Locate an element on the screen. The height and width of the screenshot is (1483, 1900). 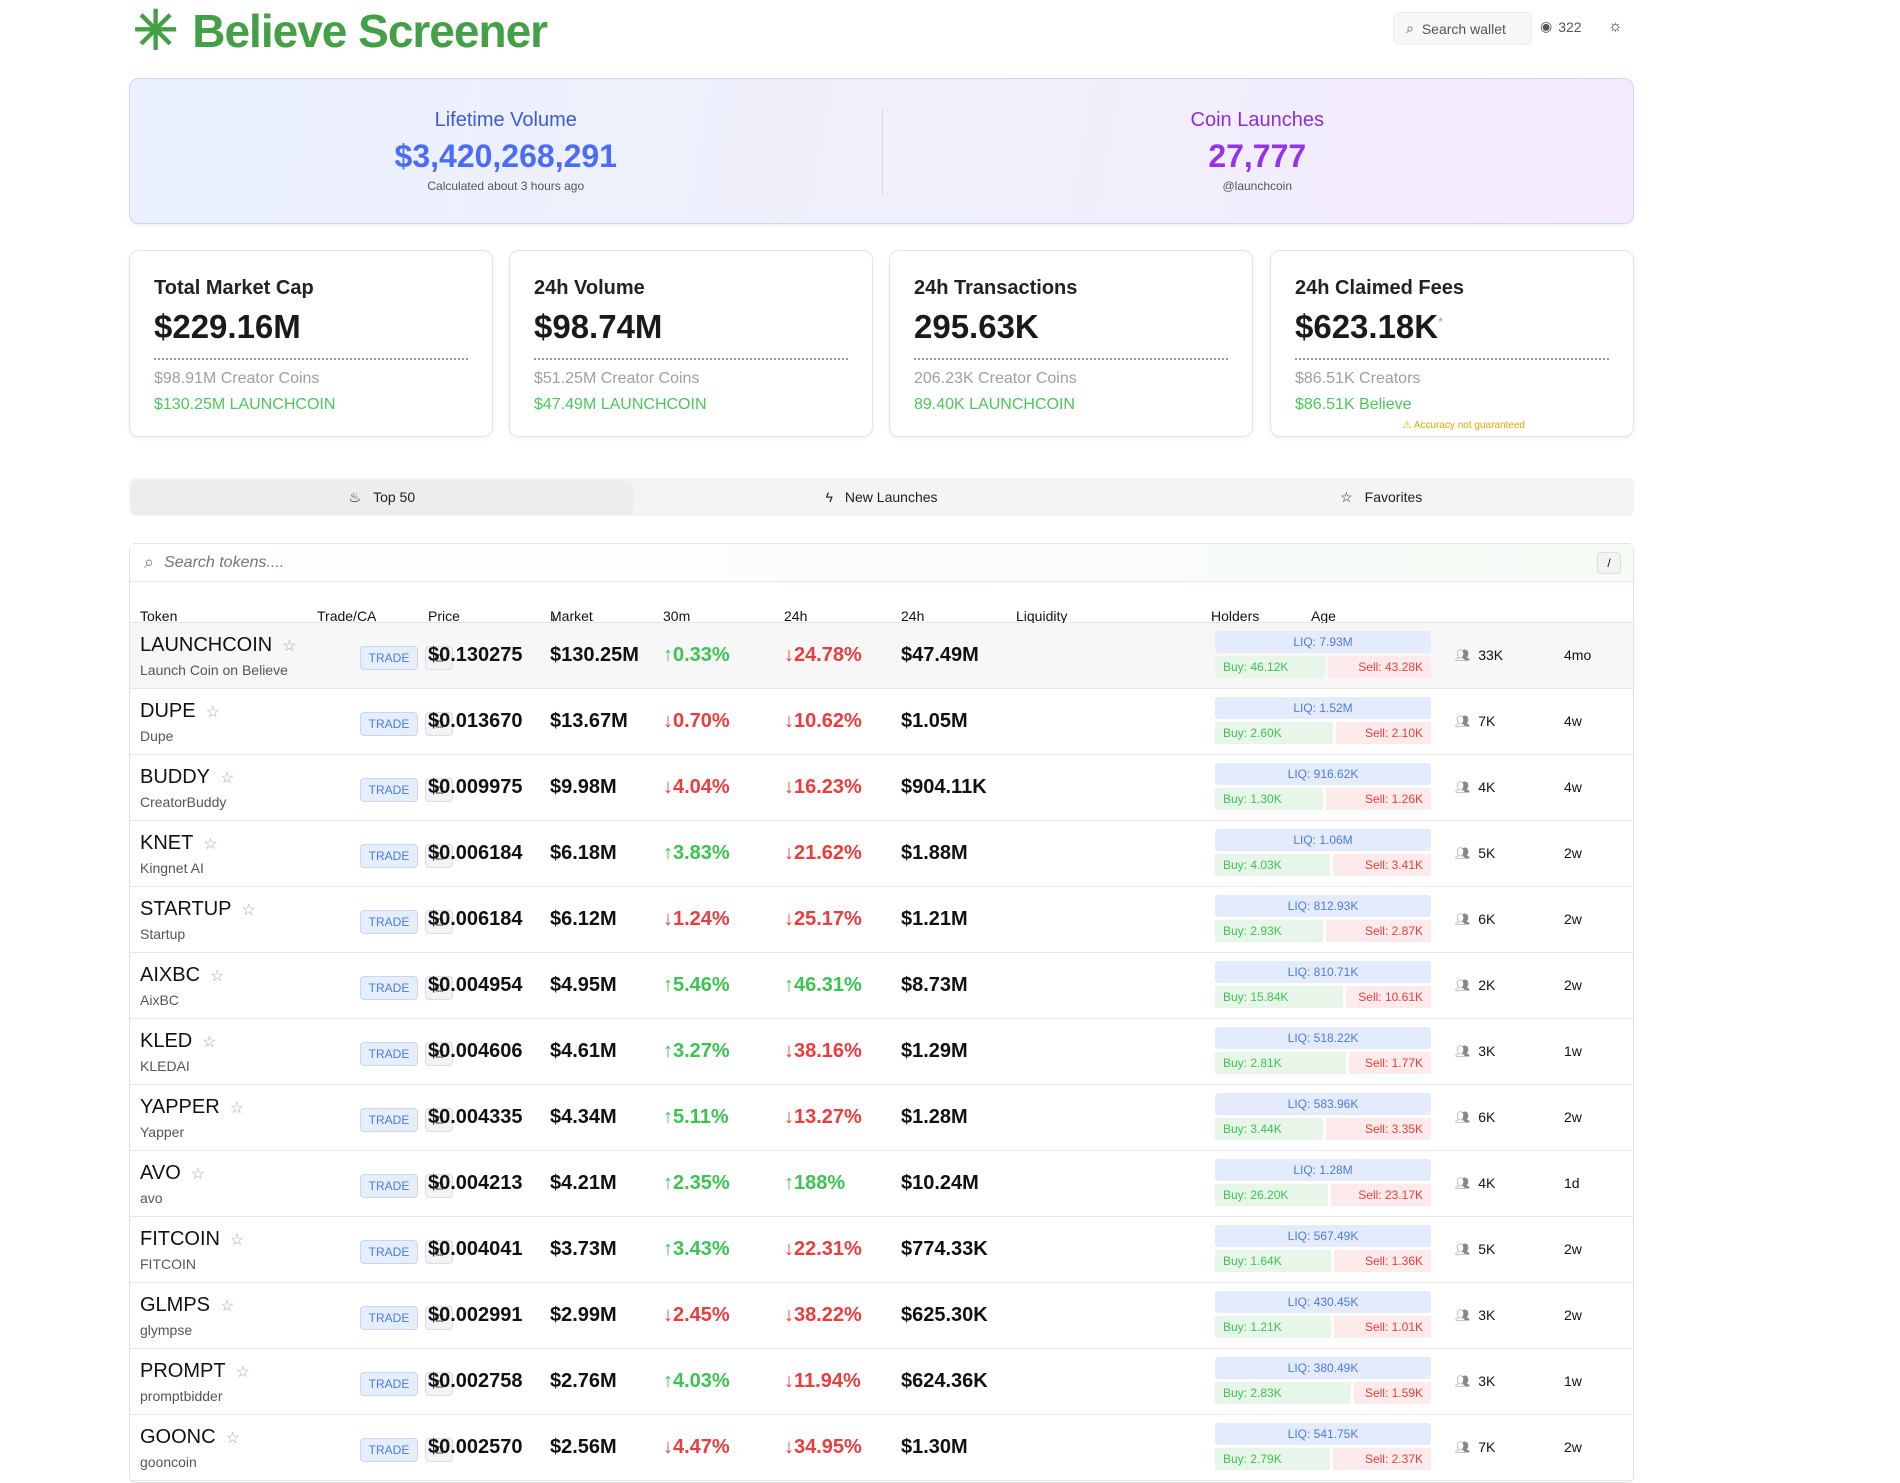
price: $0.002570 is located at coordinates (475, 1447).